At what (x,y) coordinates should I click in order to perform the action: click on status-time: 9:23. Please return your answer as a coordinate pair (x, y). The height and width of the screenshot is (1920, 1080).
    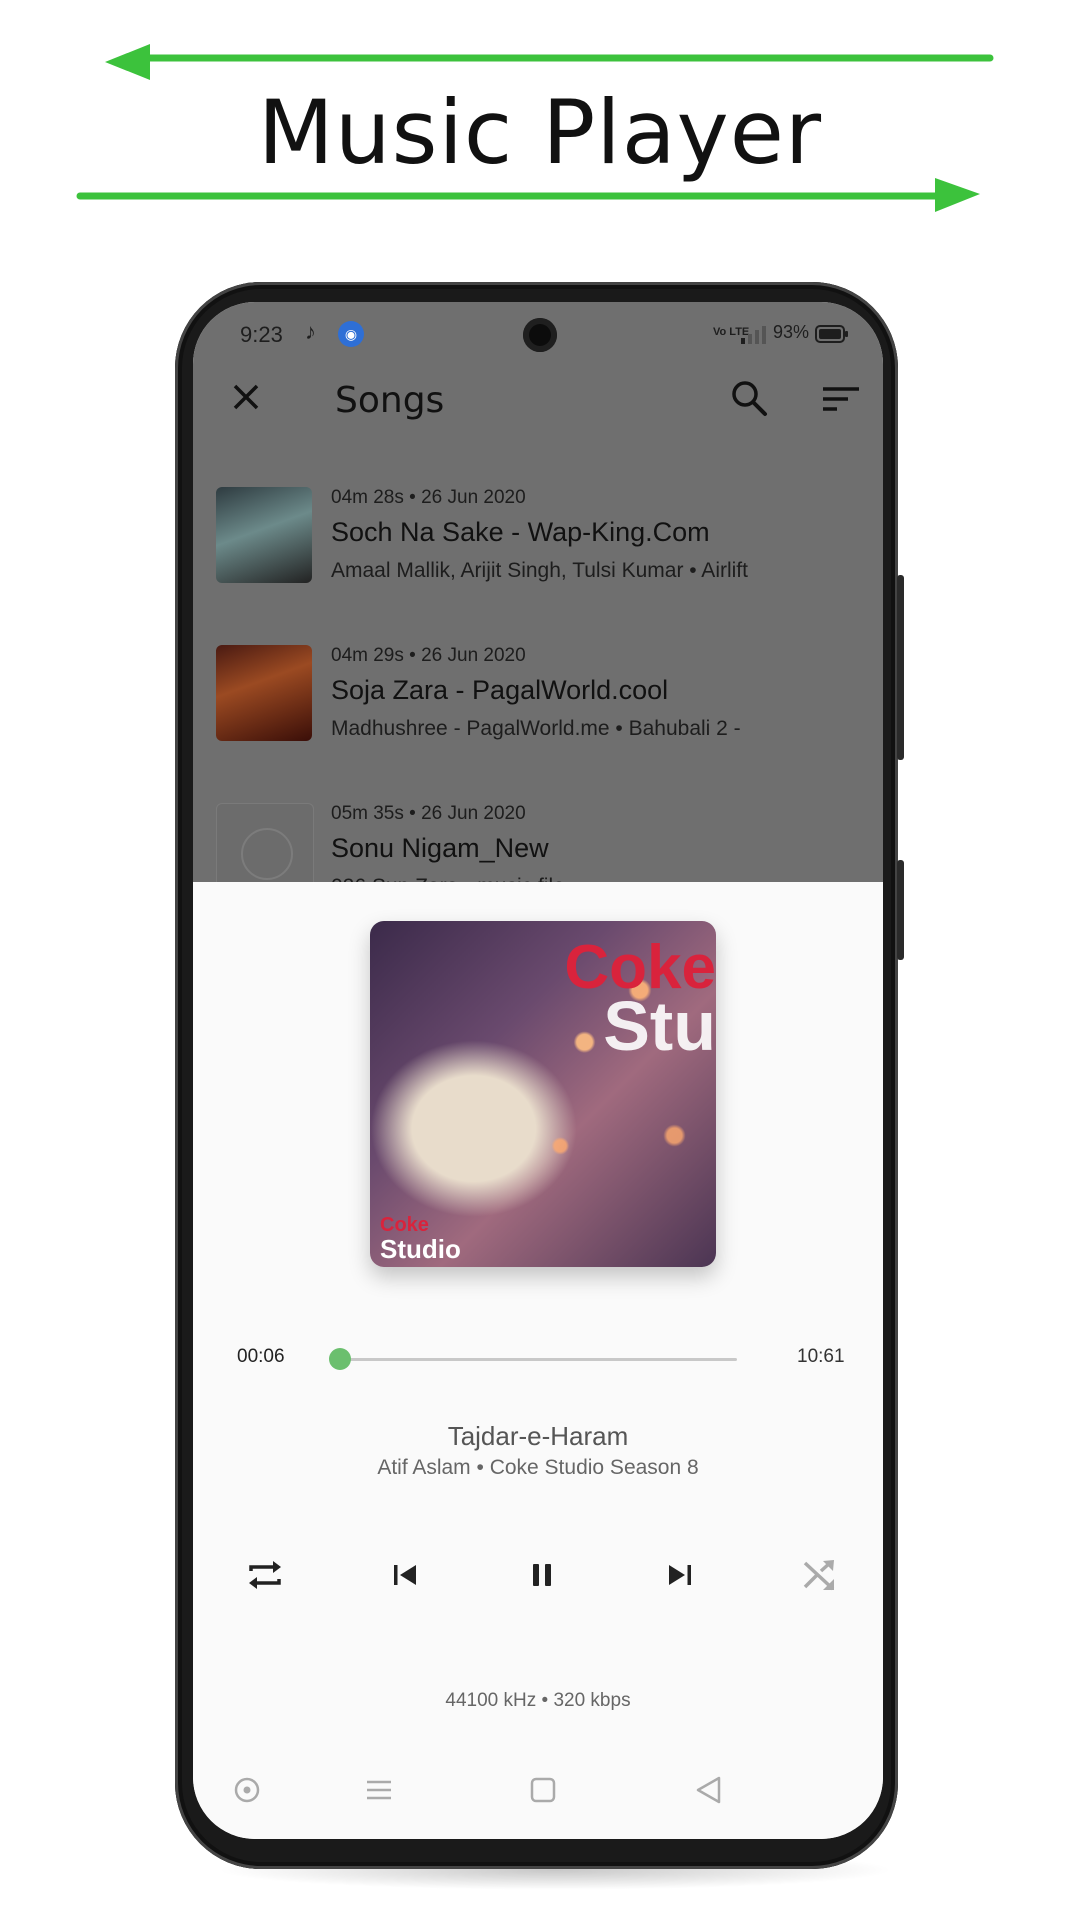
    Looking at the image, I should click on (261, 334).